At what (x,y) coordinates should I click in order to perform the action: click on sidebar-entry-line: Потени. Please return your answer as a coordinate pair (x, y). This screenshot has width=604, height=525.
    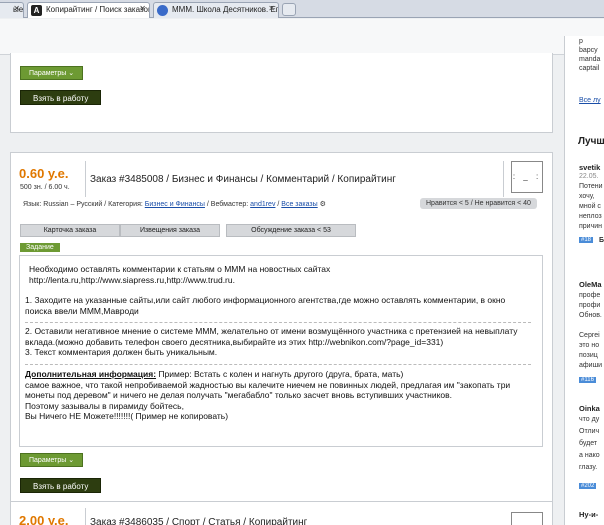
    Looking at the image, I should click on (591, 186).